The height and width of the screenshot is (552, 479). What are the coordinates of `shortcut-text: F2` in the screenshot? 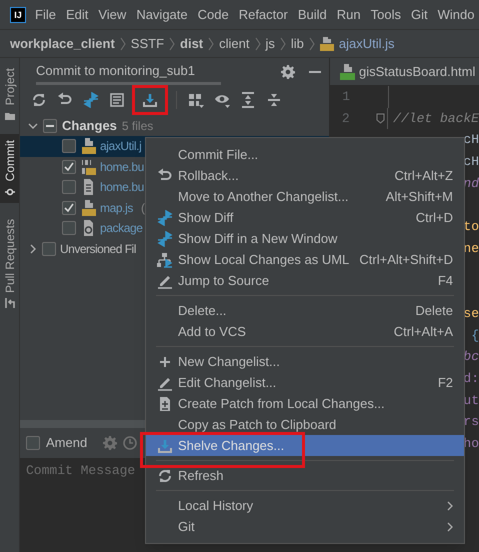 It's located at (445, 383).